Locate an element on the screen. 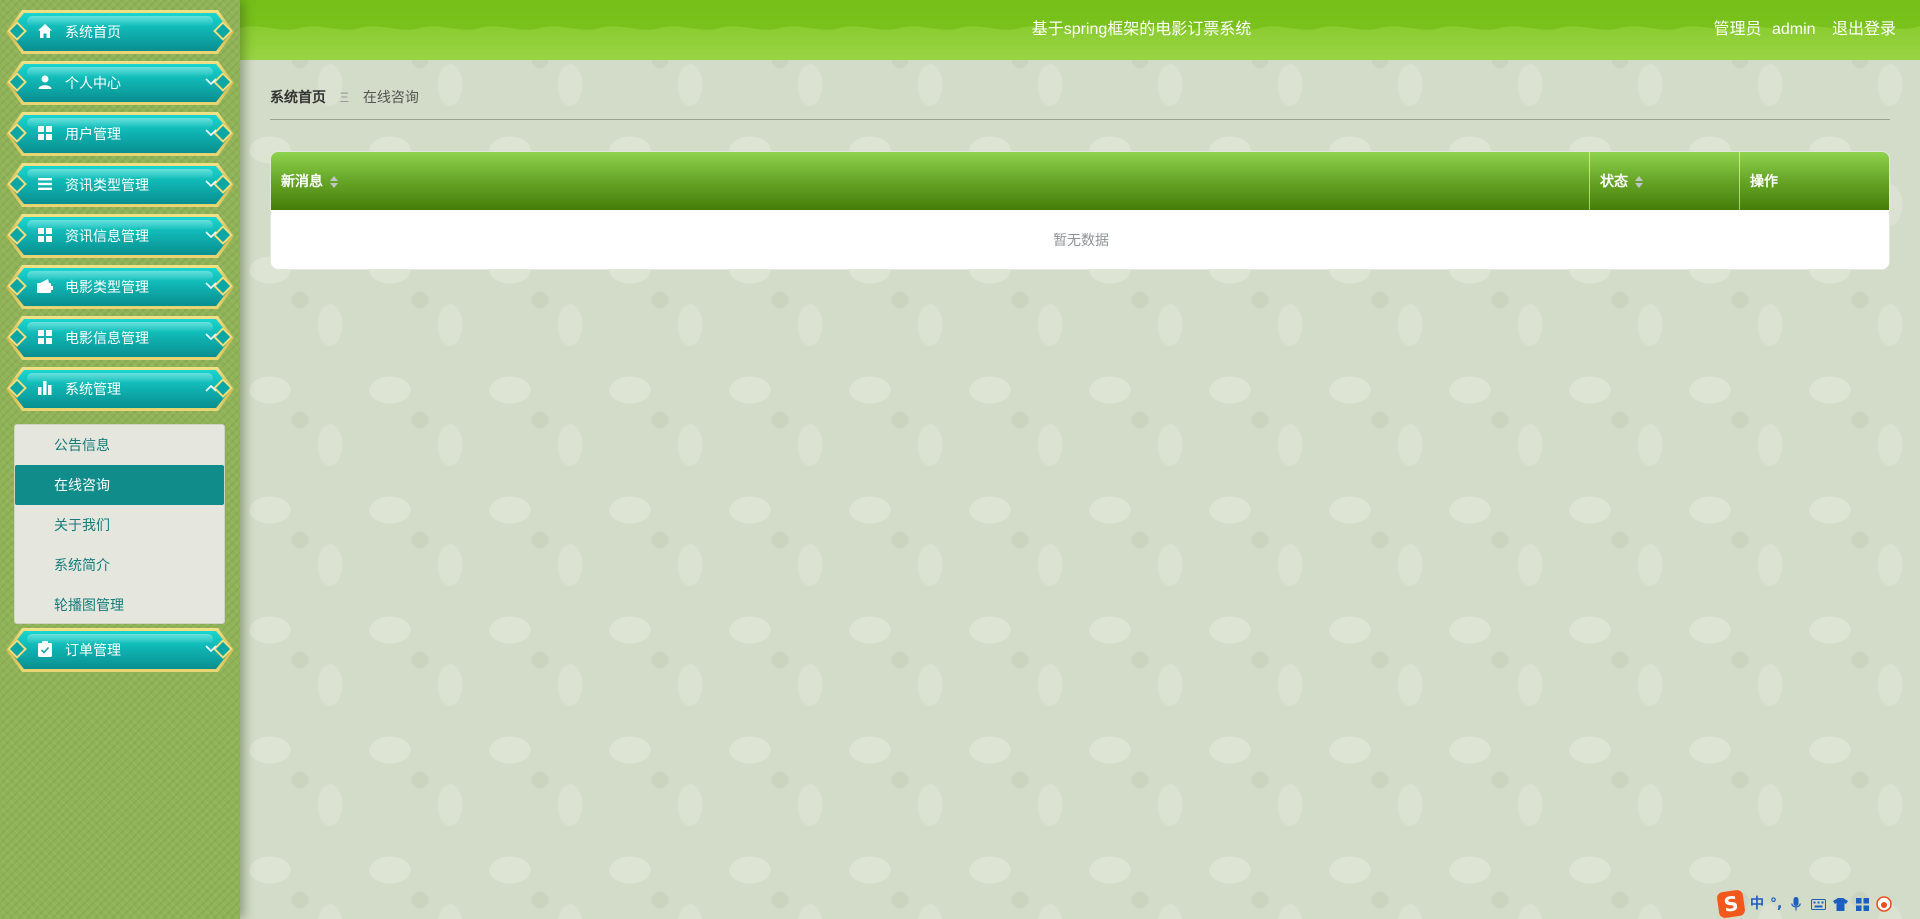  sidebar-item-orders: 订单管理 is located at coordinates (120, 650).